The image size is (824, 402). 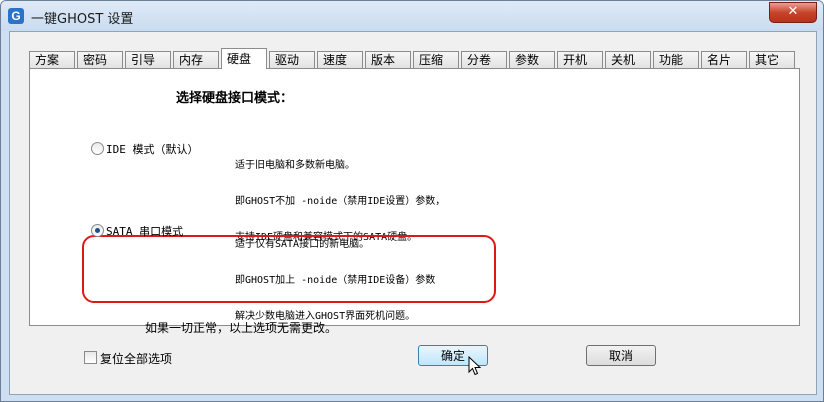 What do you see at coordinates (148, 59) in the screenshot?
I see `tab-2: 引导` at bounding box center [148, 59].